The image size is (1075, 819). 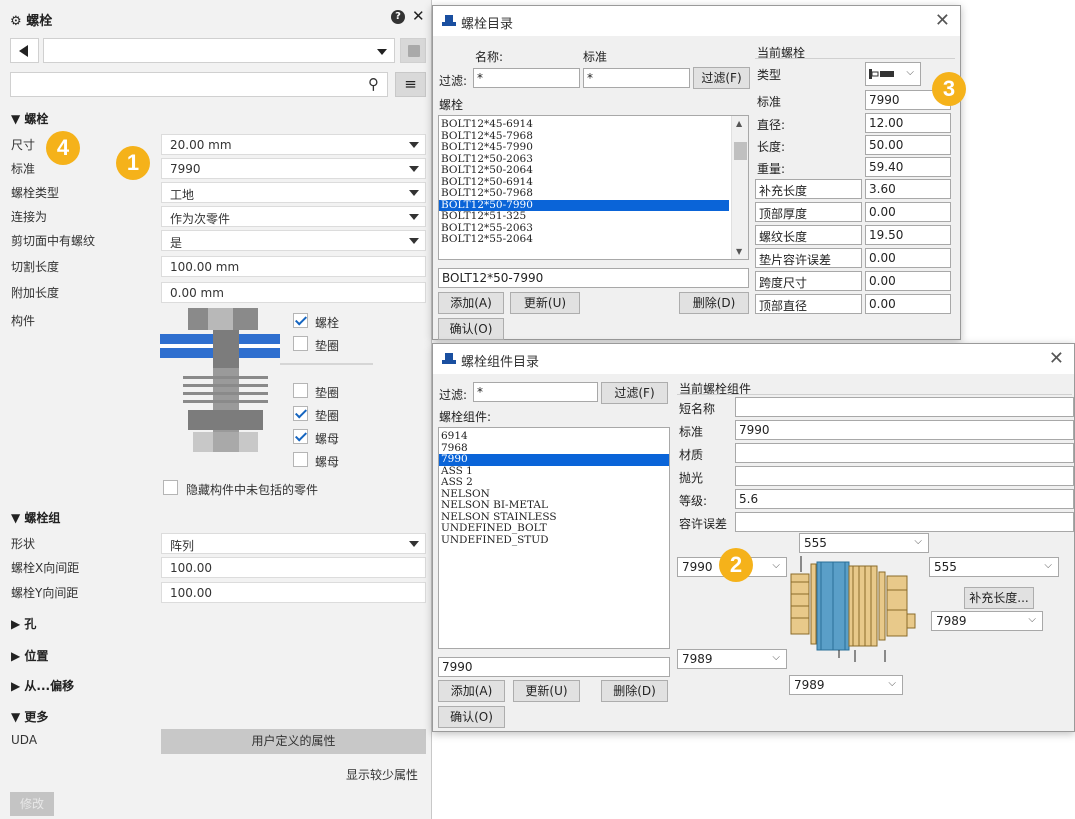 What do you see at coordinates (293, 592) in the screenshot?
I see `y-spacing-input: 100.00` at bounding box center [293, 592].